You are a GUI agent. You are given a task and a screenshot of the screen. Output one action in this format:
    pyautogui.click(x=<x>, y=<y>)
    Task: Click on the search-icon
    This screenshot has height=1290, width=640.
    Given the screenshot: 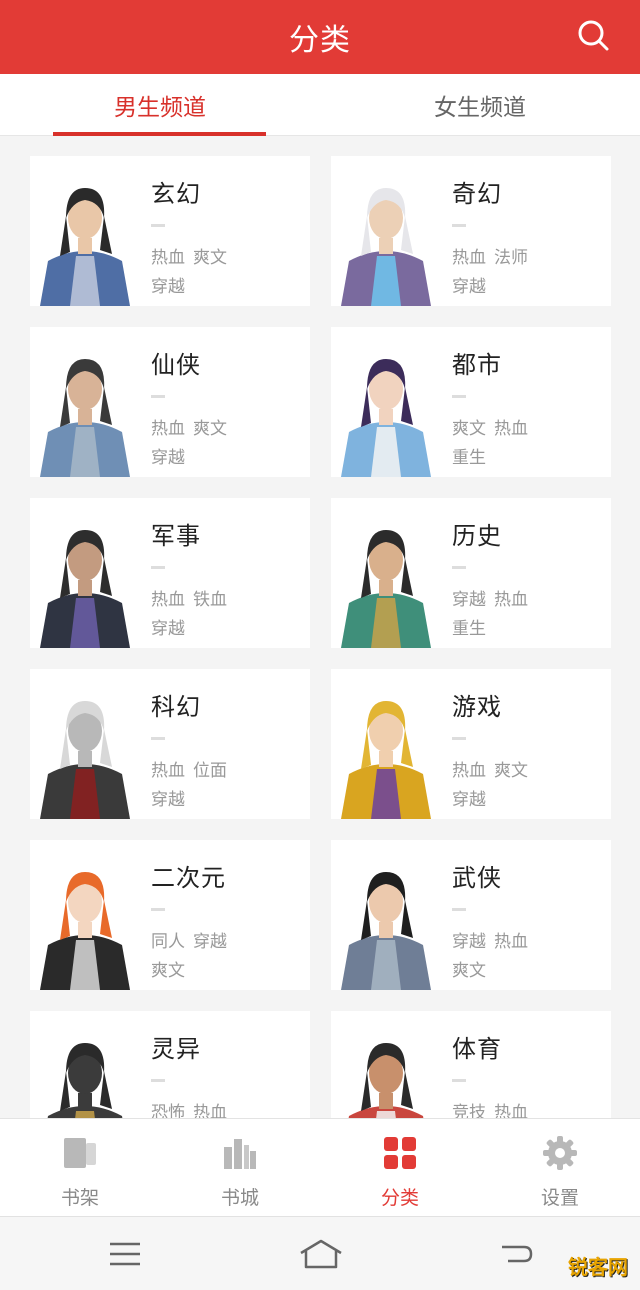 What is the action you would take?
    pyautogui.click(x=593, y=35)
    